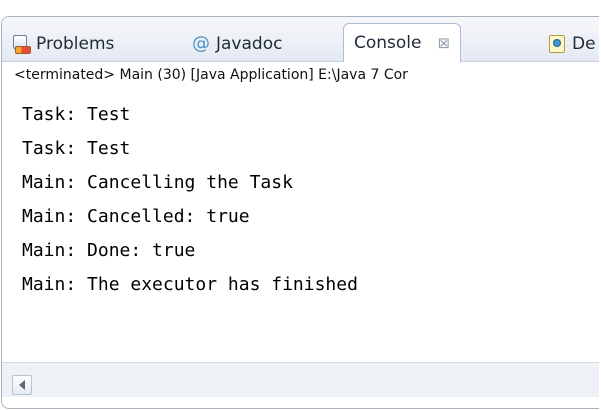  I want to click on tab-console-label: Console, so click(388, 43).